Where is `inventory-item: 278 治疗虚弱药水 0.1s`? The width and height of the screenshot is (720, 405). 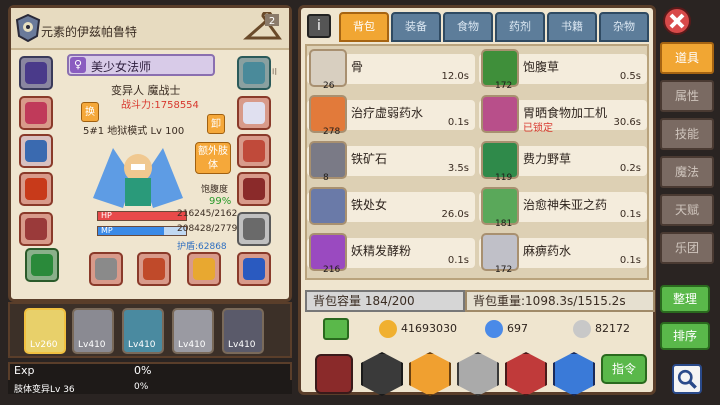 inventory-item: 278 治疗虚弱药水 0.1s is located at coordinates (391, 114).